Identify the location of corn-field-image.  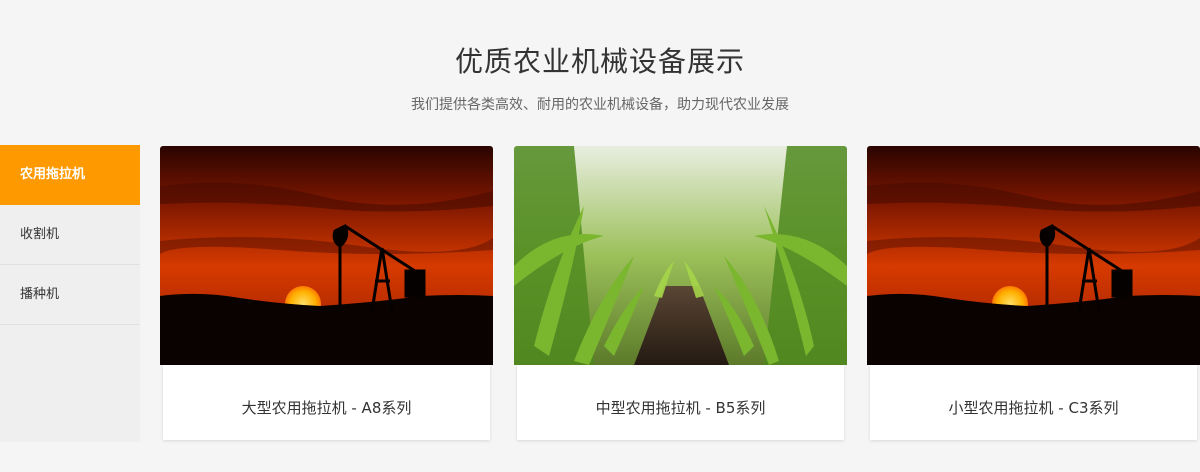
(680, 255).